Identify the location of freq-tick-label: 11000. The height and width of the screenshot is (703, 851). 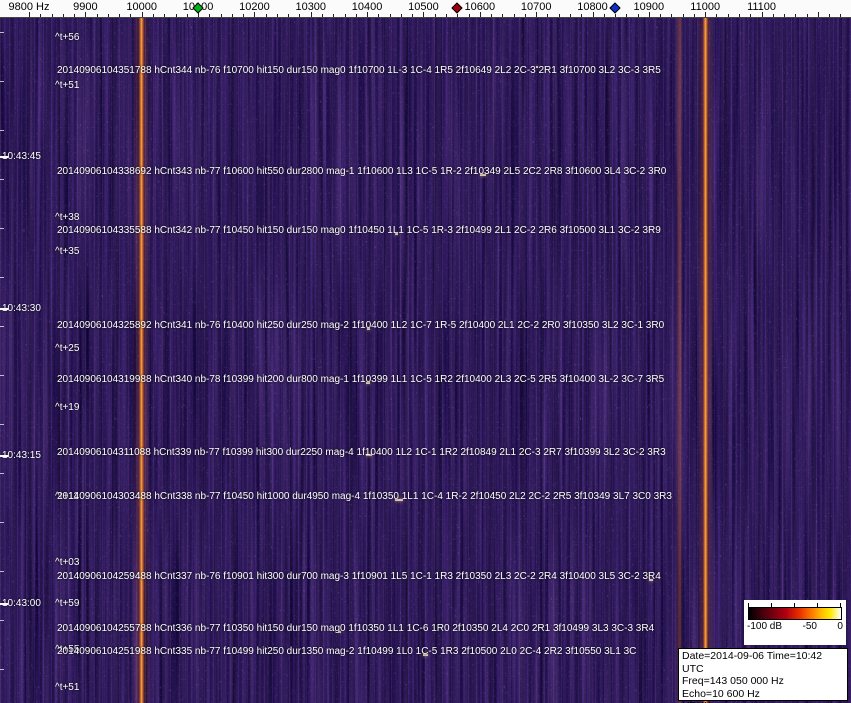
(705, 7).